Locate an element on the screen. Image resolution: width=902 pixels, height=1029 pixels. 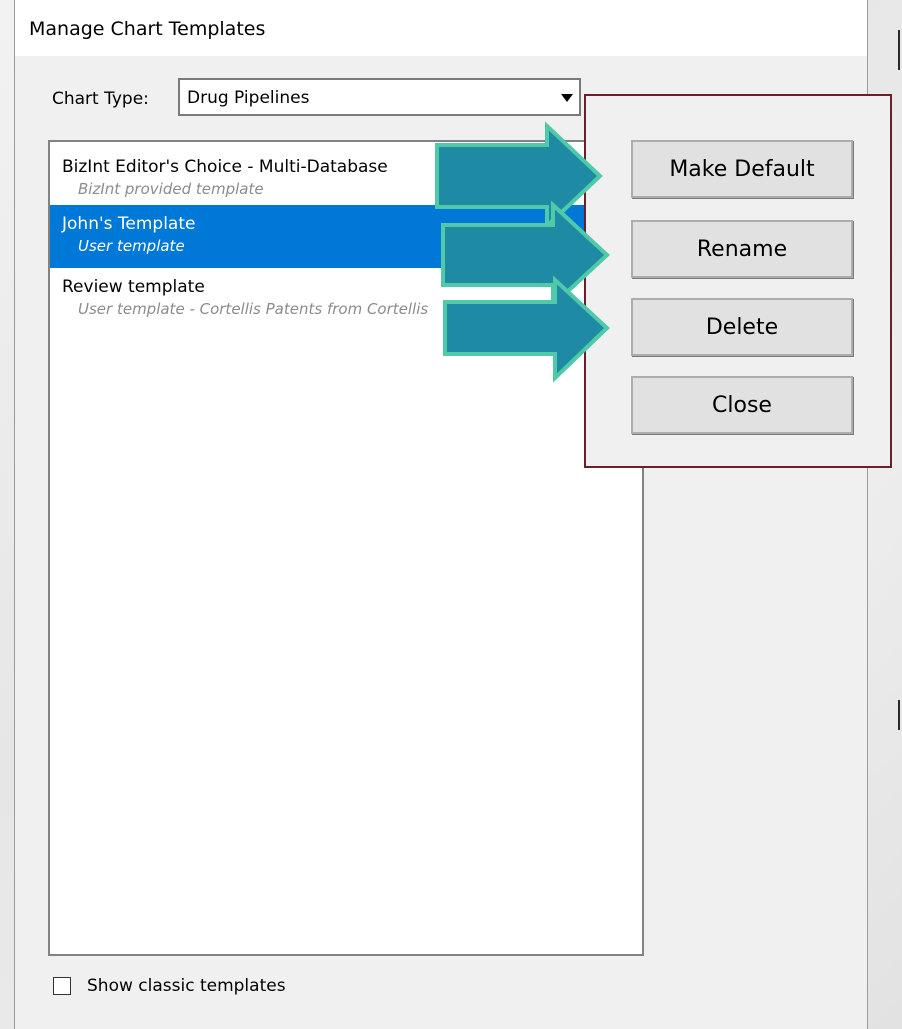
callout-arrows is located at coordinates (522, 252).